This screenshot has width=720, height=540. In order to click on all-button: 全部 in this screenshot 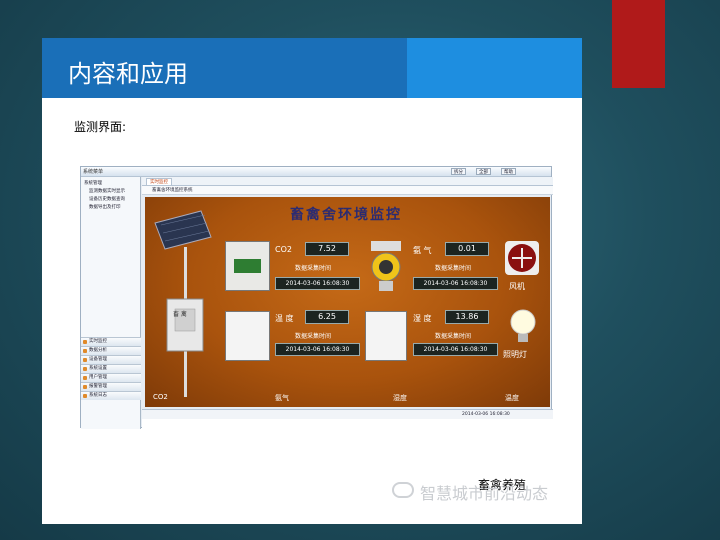, I will do `click(483, 171)`.